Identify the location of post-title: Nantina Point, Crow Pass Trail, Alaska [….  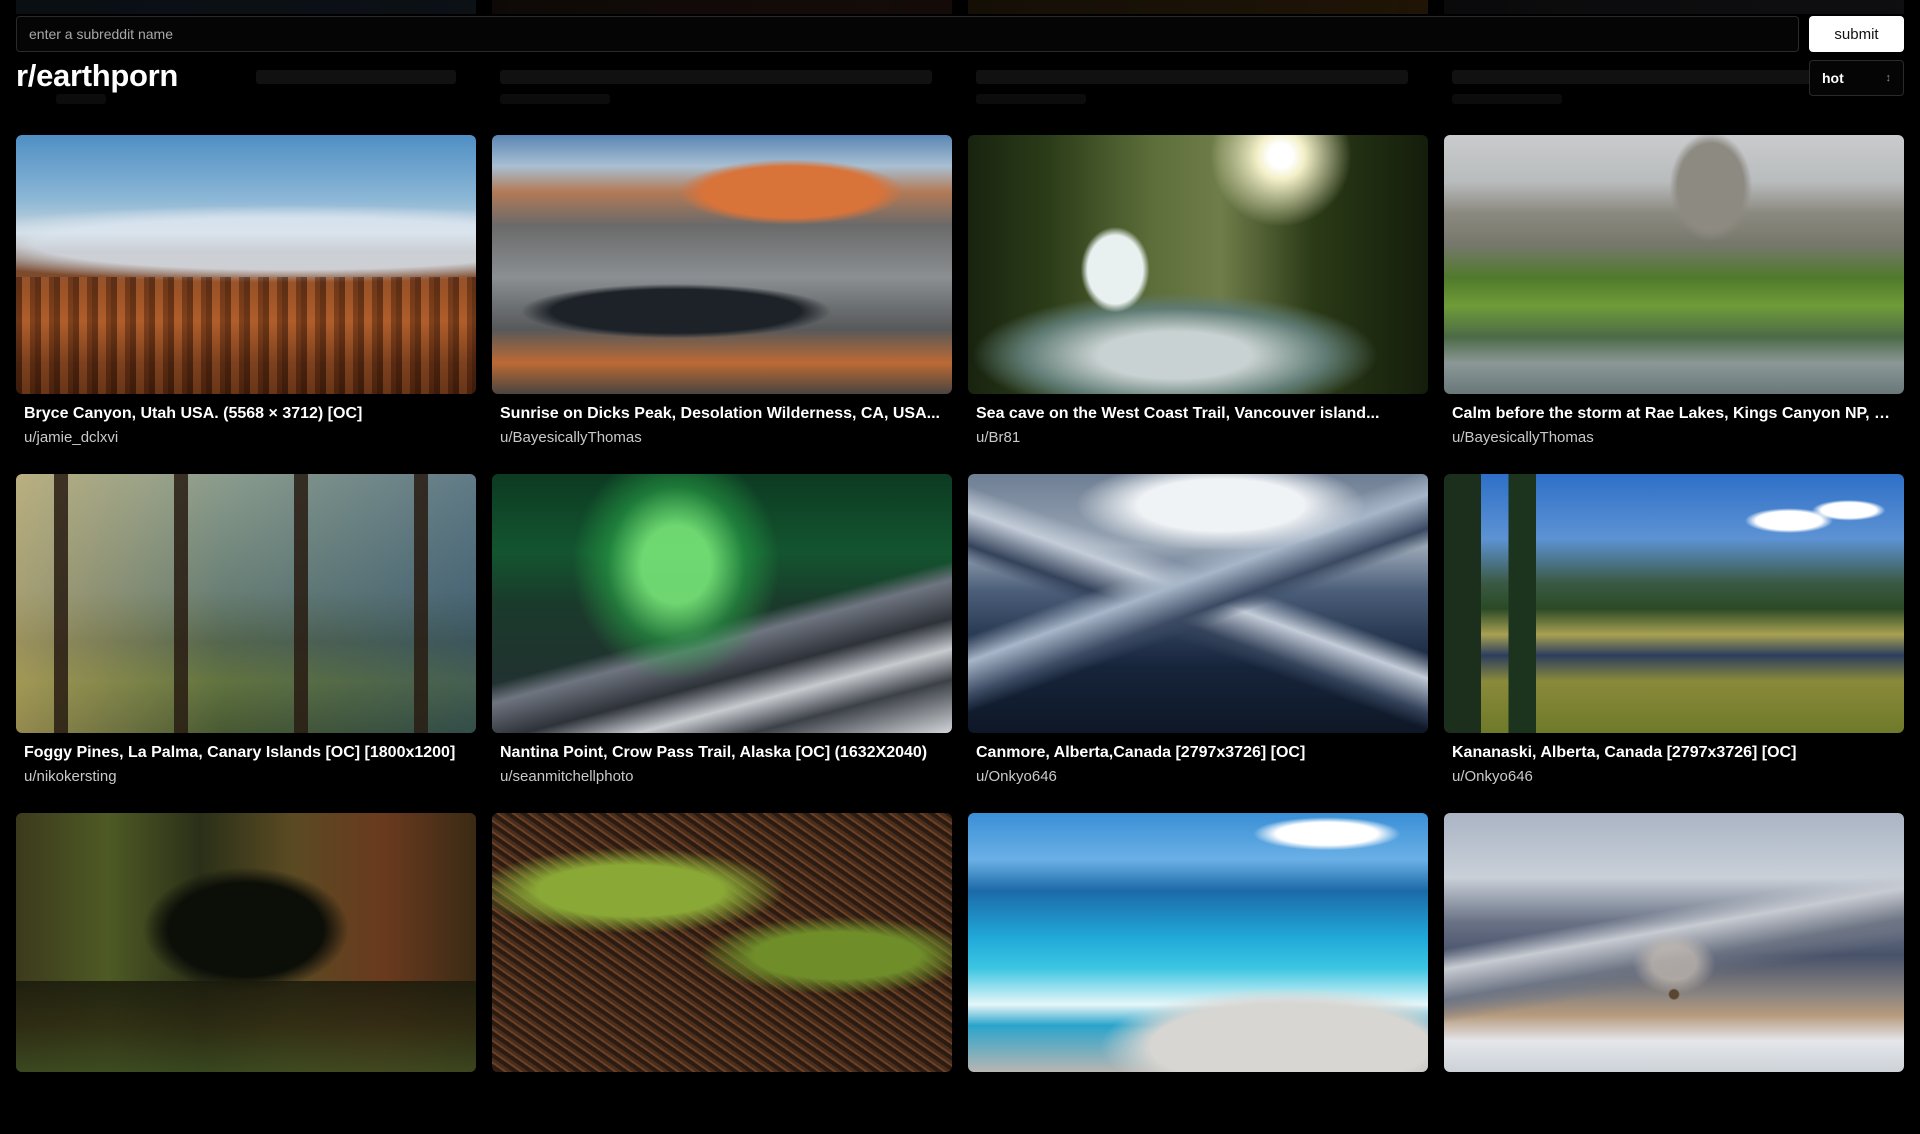
(714, 752).